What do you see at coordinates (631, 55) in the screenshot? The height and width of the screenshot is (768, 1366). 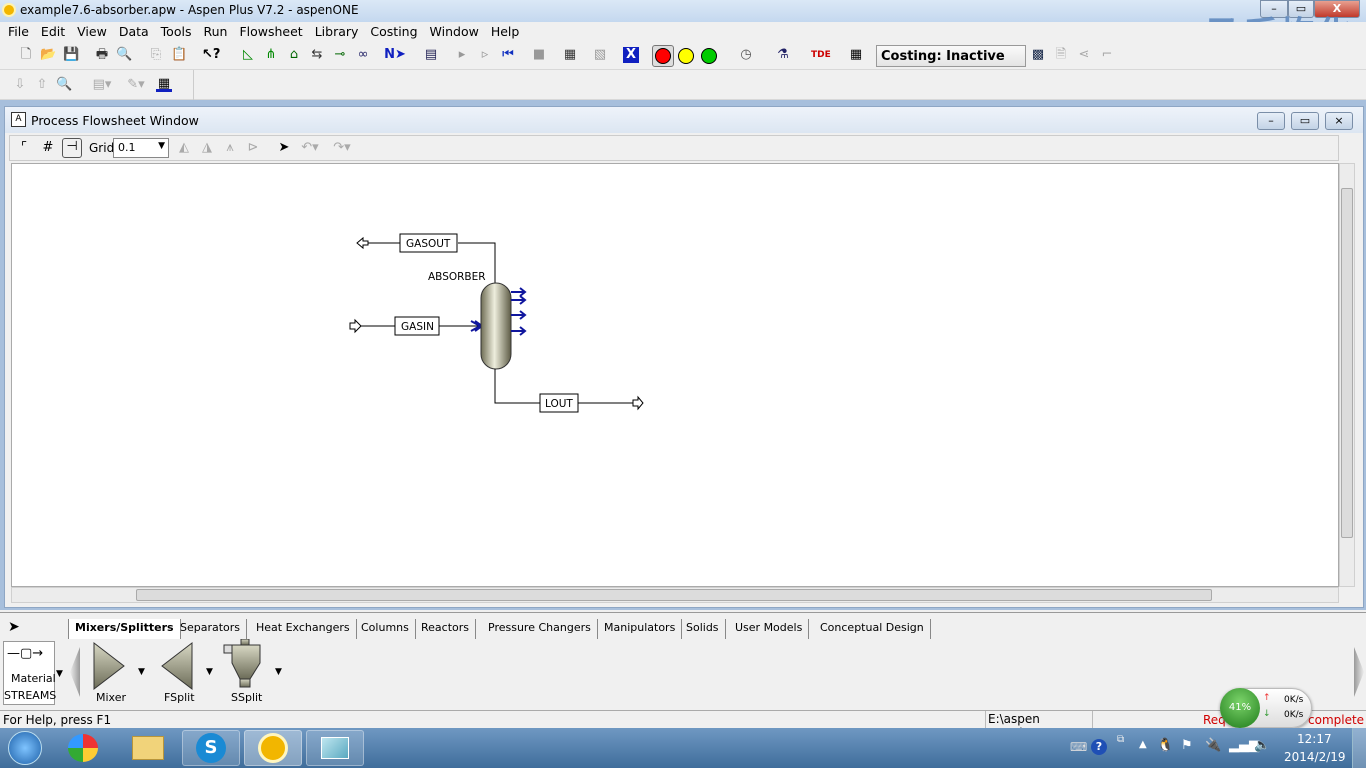 I see `activation-icon: X` at bounding box center [631, 55].